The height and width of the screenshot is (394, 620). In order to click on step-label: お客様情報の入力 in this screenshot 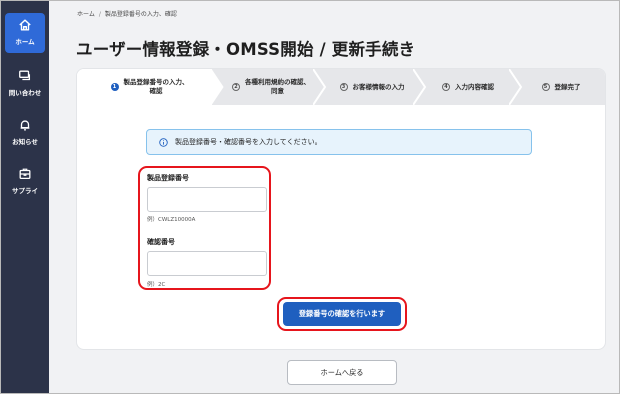, I will do `click(378, 86)`.